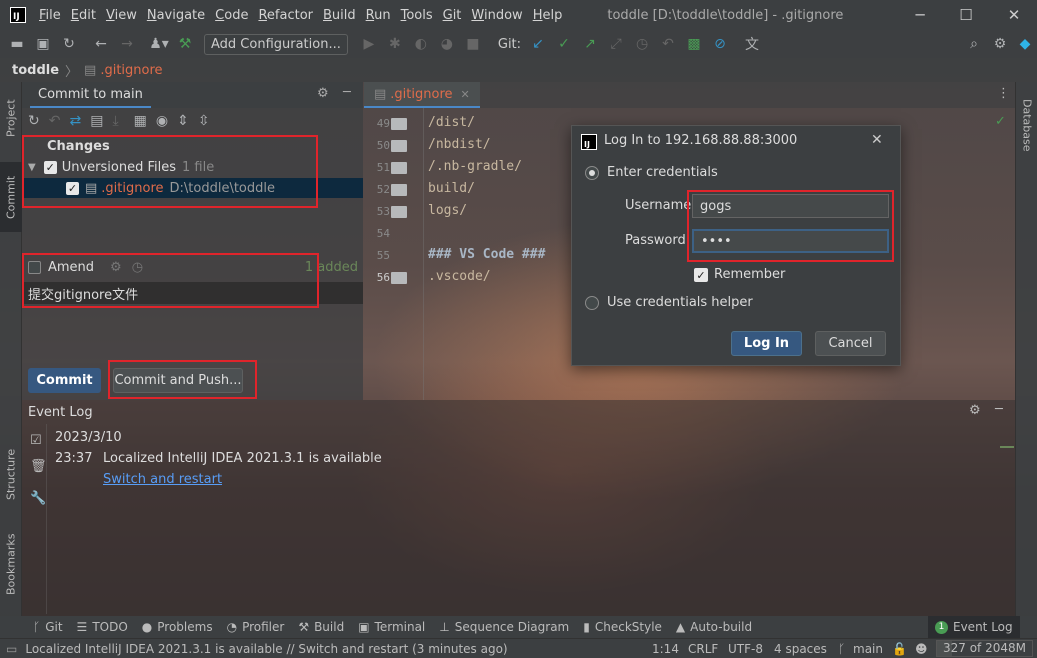  What do you see at coordinates (694, 44) in the screenshot?
I see `activity-monitor-icon: ▩` at bounding box center [694, 44].